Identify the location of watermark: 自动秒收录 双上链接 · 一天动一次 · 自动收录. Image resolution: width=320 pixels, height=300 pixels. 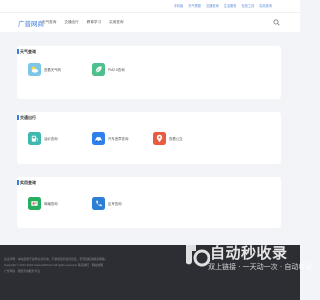
(246, 258).